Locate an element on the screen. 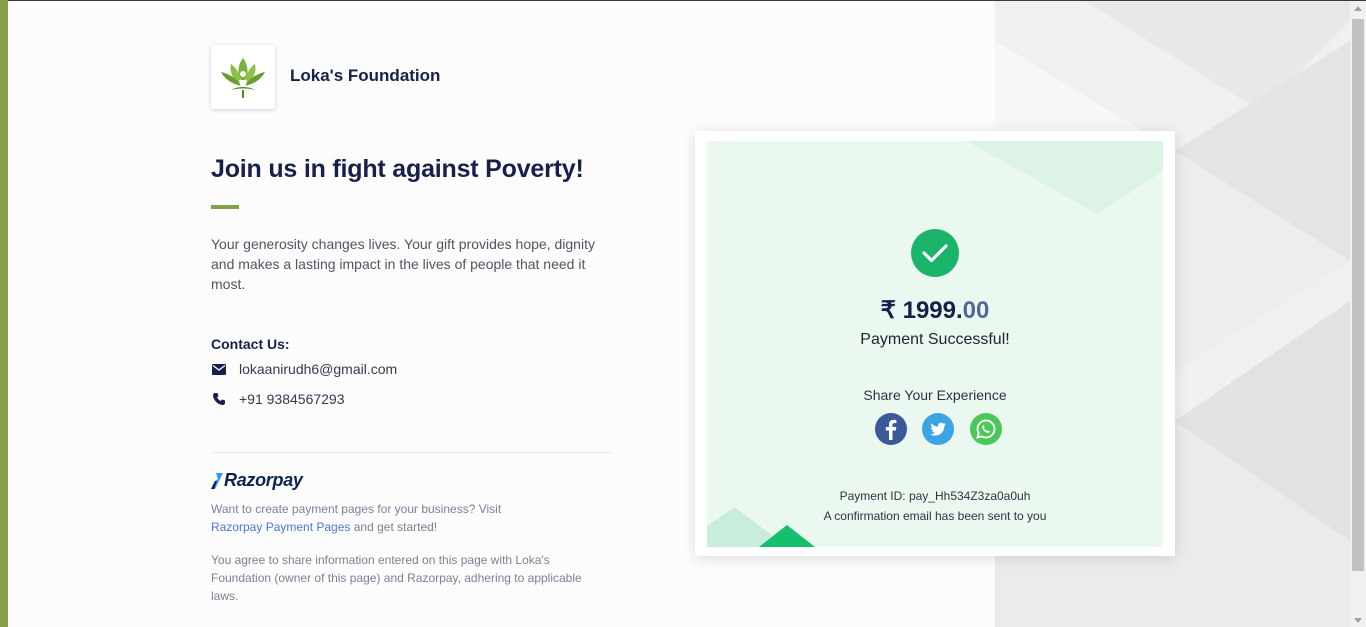 Image resolution: width=1366 pixels, height=627 pixels. vertical-scrollbar is located at coordinates (1358, 314).